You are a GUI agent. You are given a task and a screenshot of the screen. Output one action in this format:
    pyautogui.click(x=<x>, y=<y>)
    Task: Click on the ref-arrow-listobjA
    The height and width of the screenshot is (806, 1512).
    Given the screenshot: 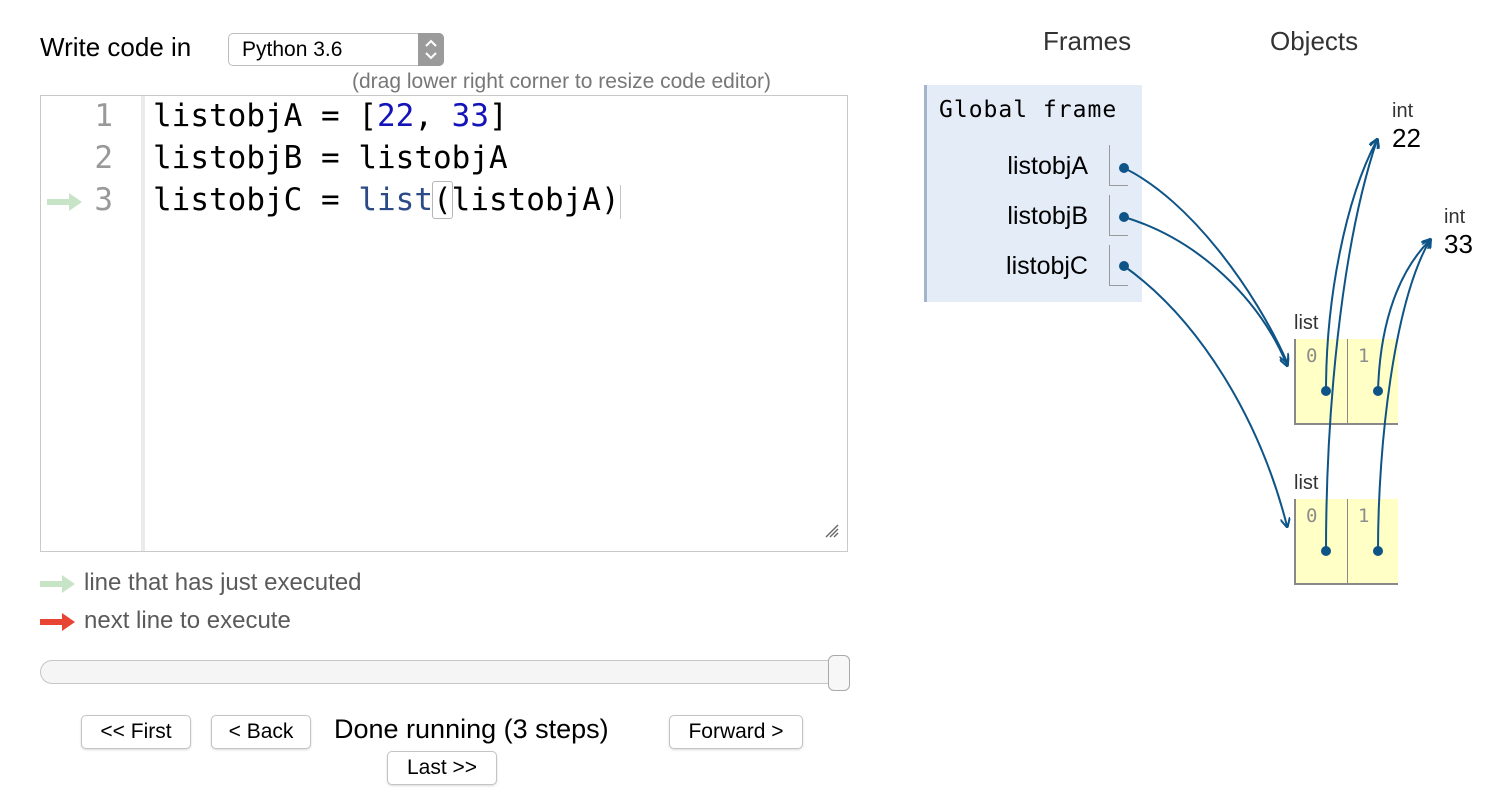 What is the action you would take?
    pyautogui.click(x=1205, y=264)
    